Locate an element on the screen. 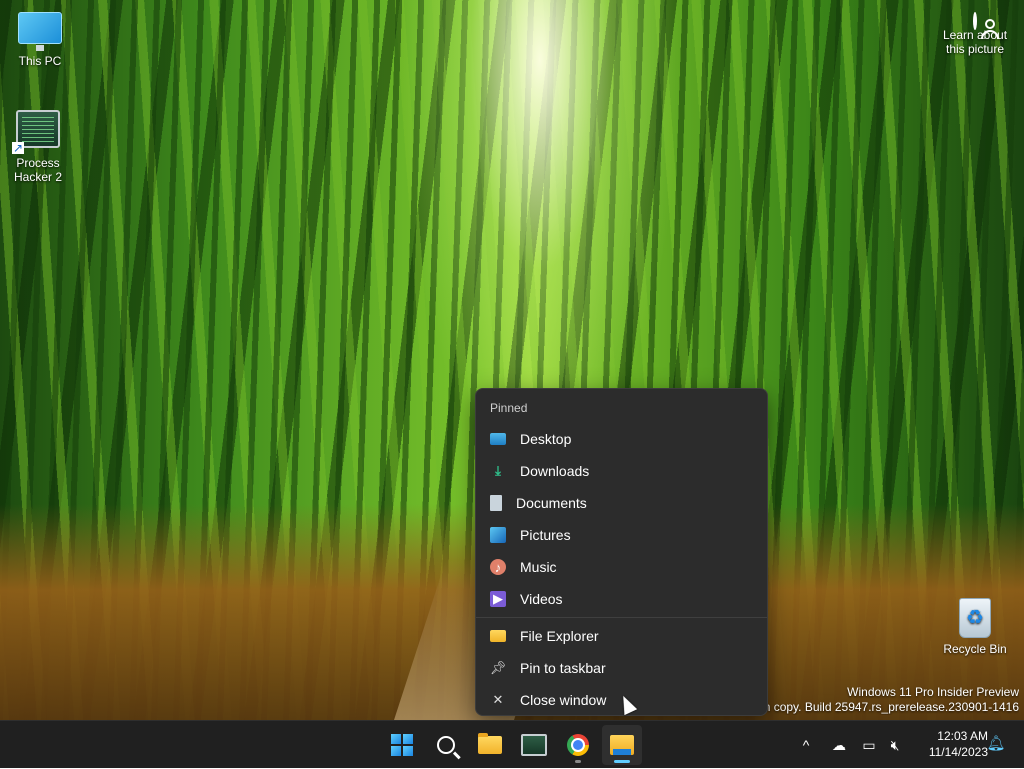 The width and height of the screenshot is (1024, 769). desktop-icon-recycle-bin: ♻ Recycle Bin is located at coordinates (975, 627).